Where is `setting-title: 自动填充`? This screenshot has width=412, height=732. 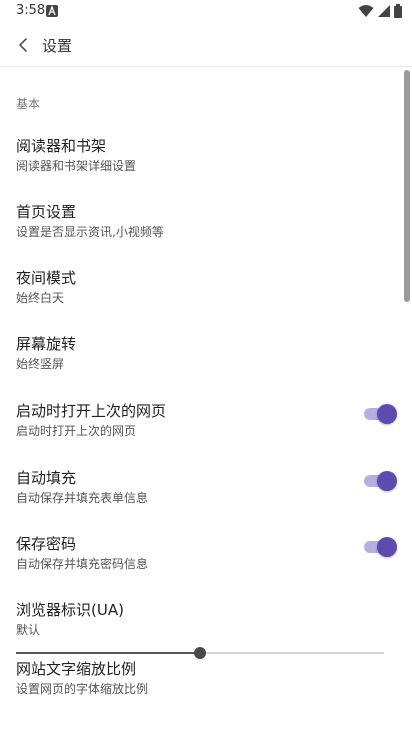 setting-title: 自动填充 is located at coordinates (46, 478).